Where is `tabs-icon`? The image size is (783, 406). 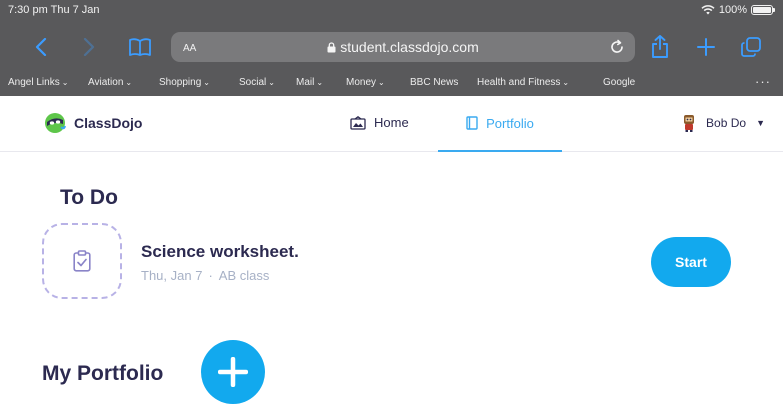 tabs-icon is located at coordinates (751, 47).